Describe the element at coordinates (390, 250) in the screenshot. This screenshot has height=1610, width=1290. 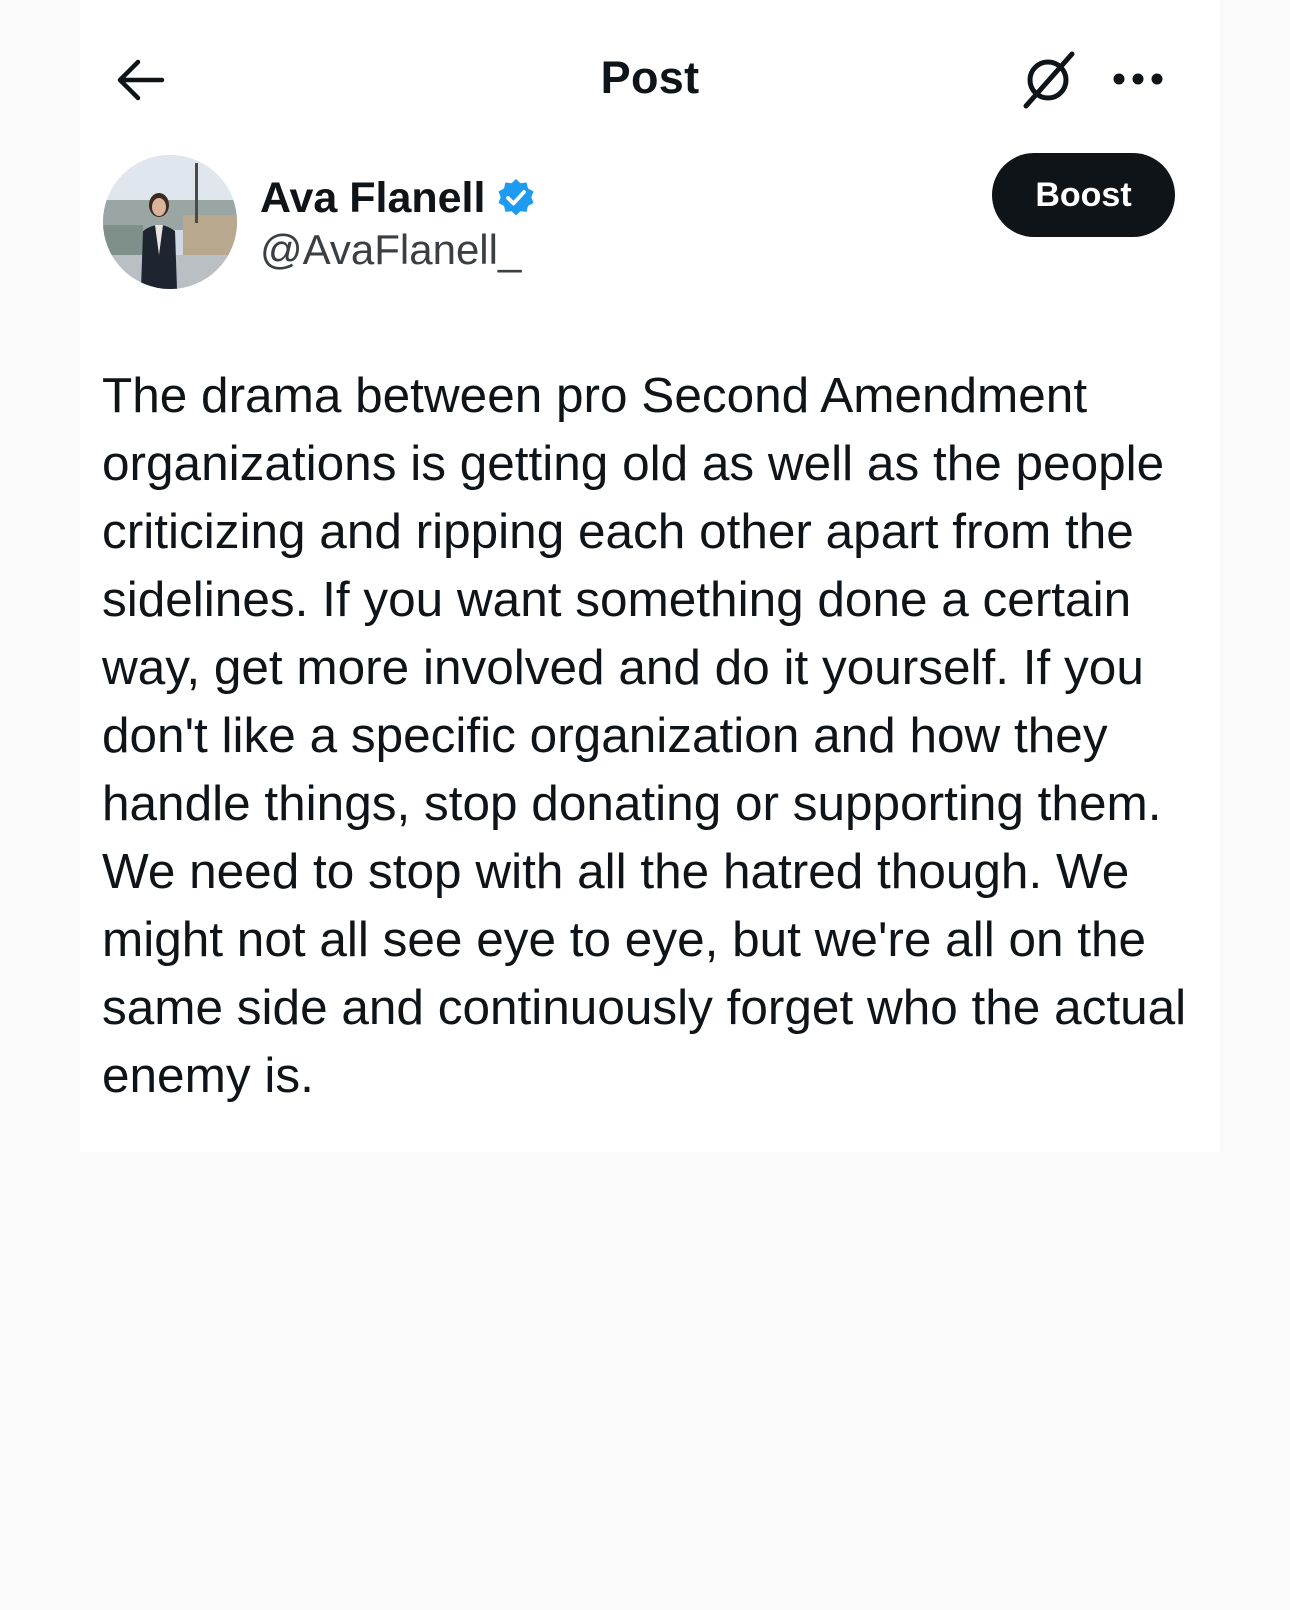
I see `author-handle: @AvaFlanell_` at that location.